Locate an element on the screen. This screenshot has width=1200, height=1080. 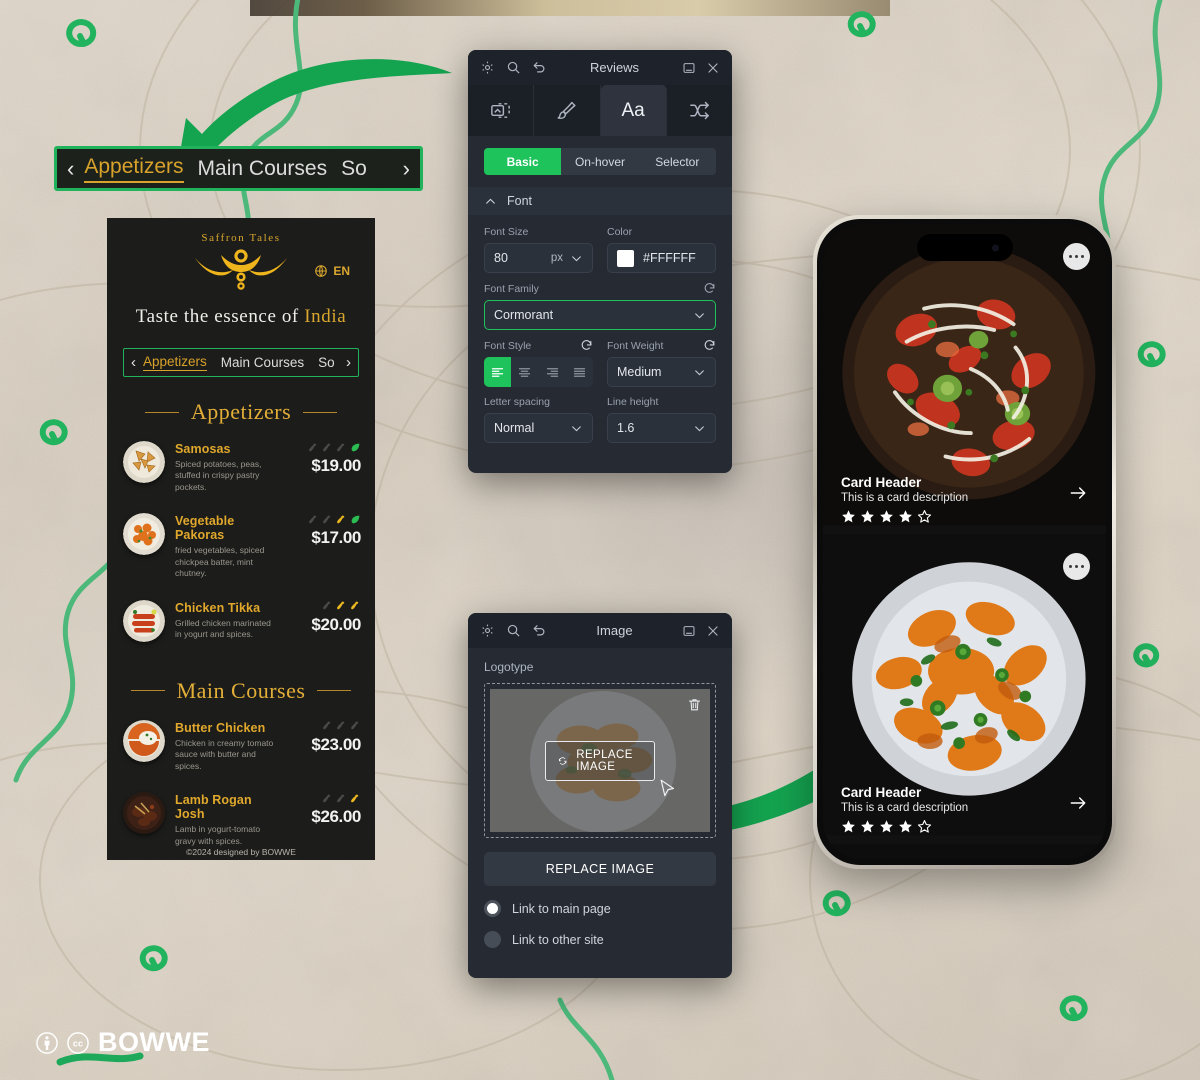
brand-block: Saffron Tales is located at coordinates (241, 261).